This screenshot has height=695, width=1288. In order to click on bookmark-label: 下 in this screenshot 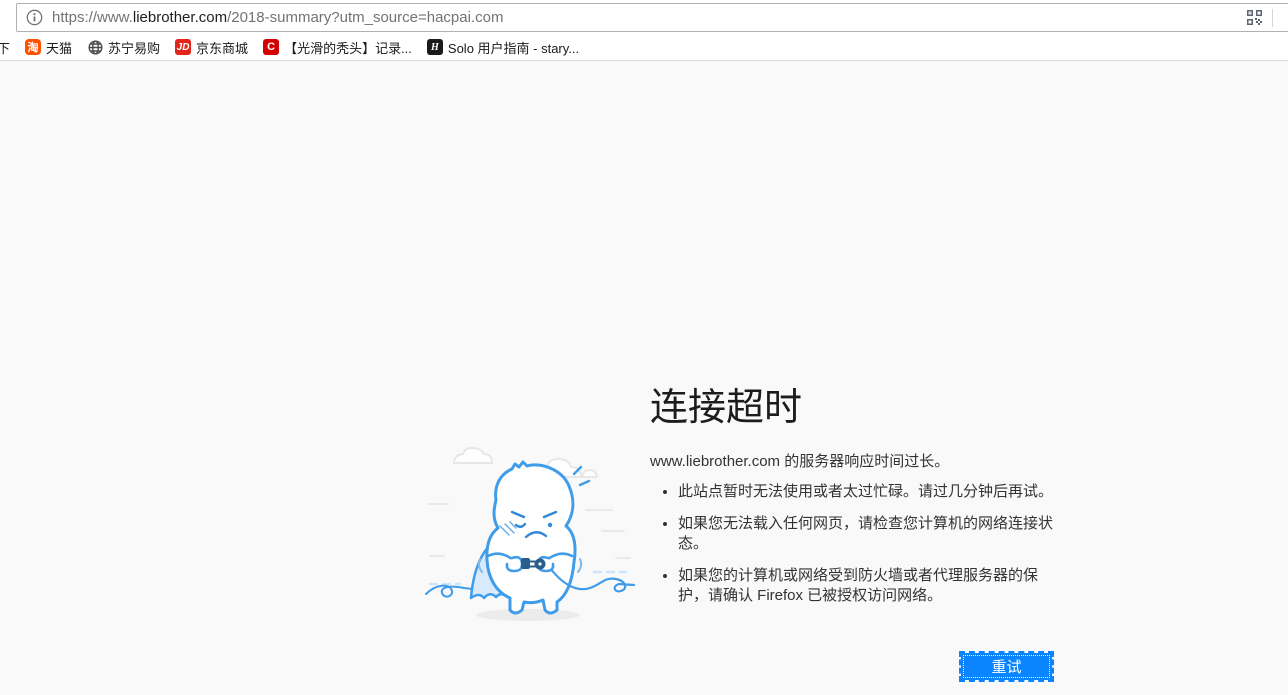, I will do `click(5, 48)`.